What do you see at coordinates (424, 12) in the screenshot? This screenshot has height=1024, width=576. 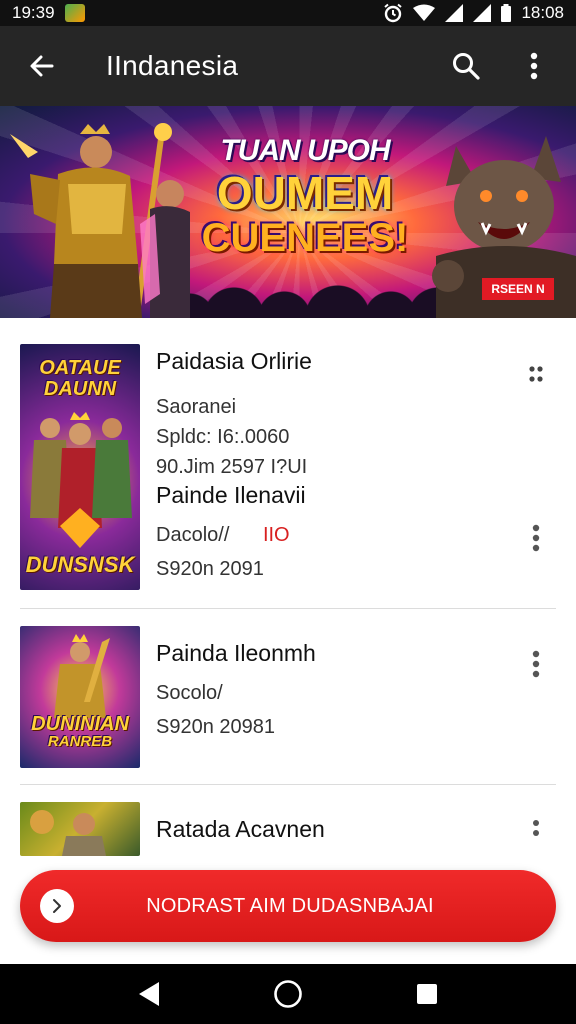 I see `wifi-icon` at bounding box center [424, 12].